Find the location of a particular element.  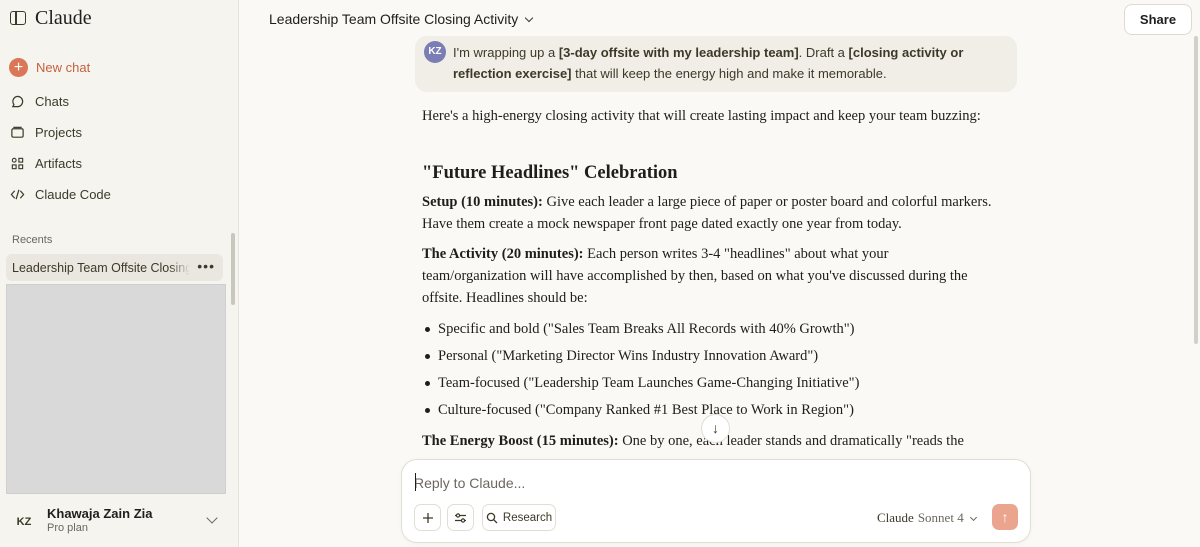

new-chat-label: New chat is located at coordinates (63, 67).